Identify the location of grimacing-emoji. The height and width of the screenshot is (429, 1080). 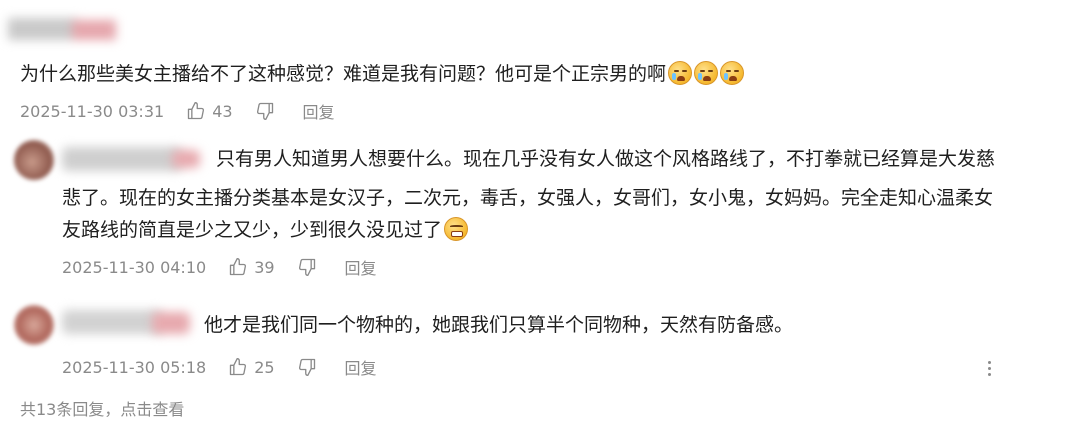
(456, 229).